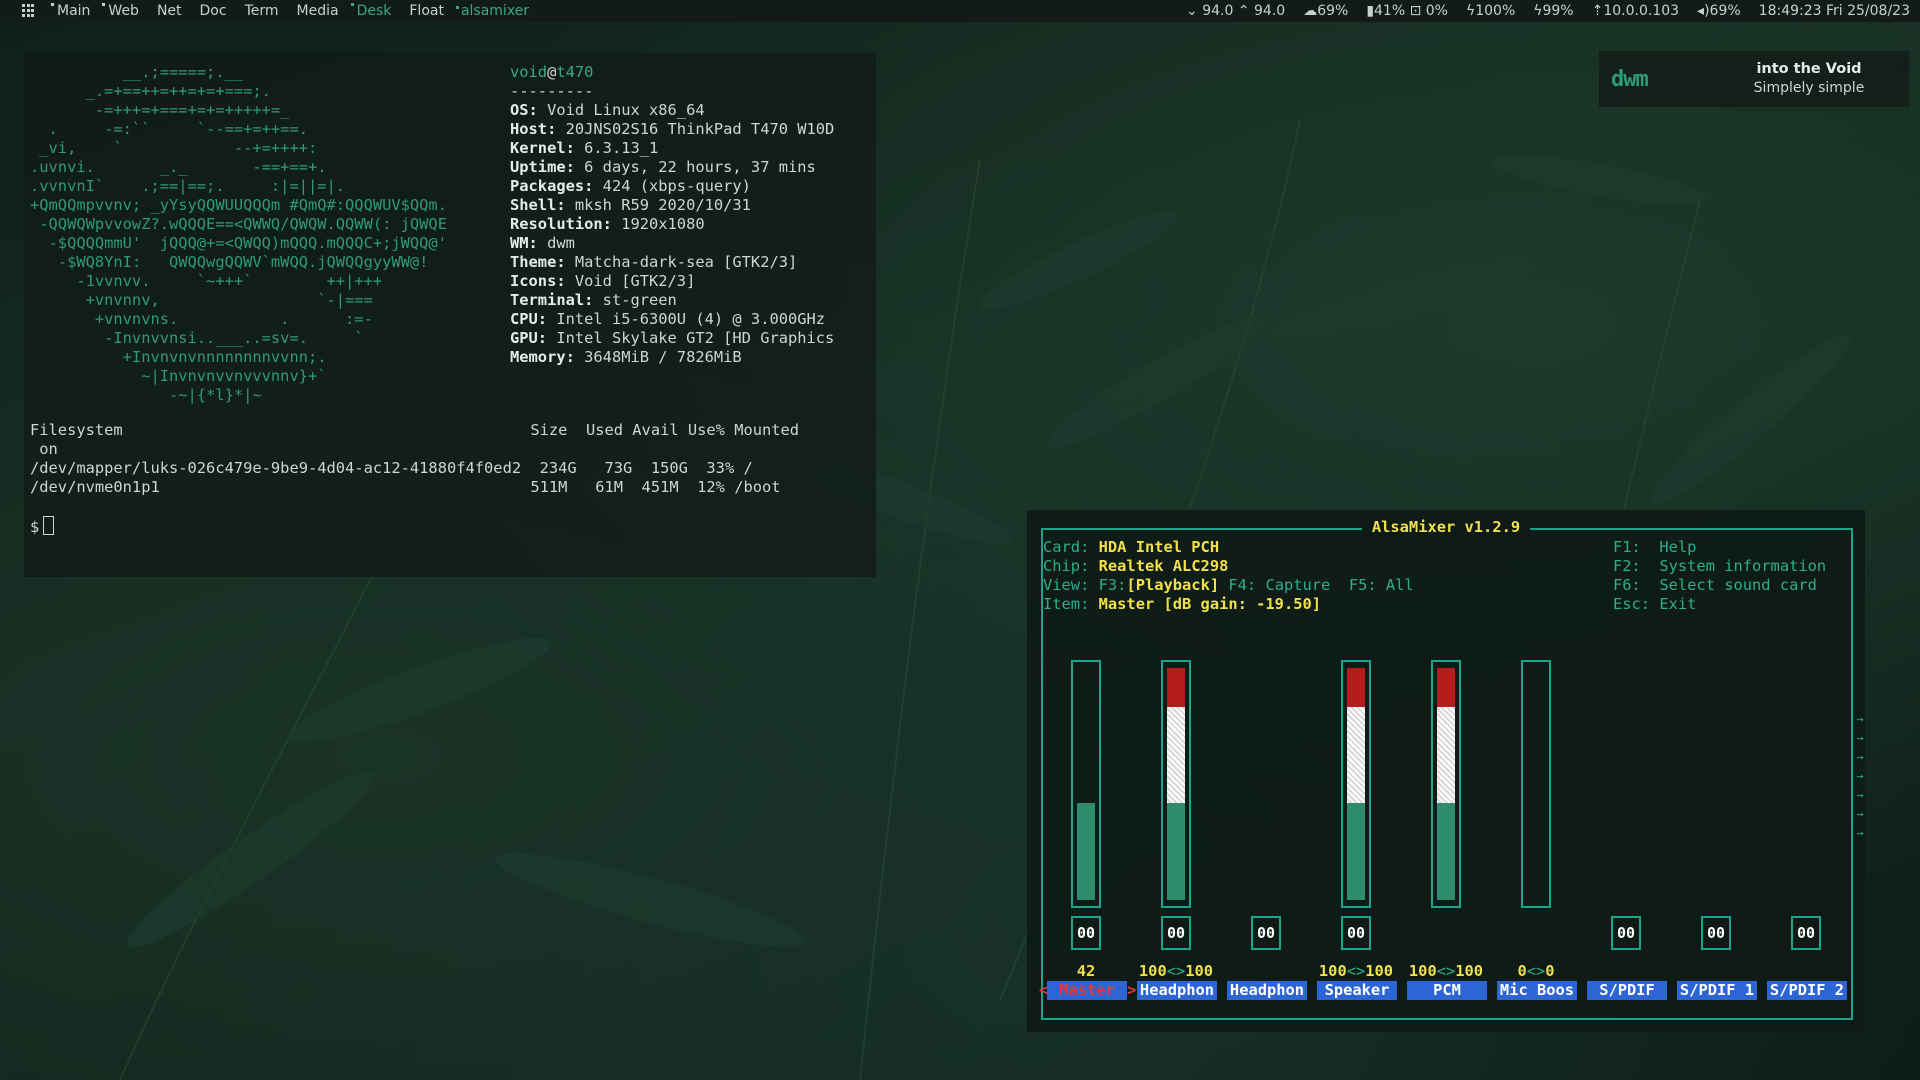  I want to click on info-row: Packages: 424 (xbps-query), so click(672, 186).